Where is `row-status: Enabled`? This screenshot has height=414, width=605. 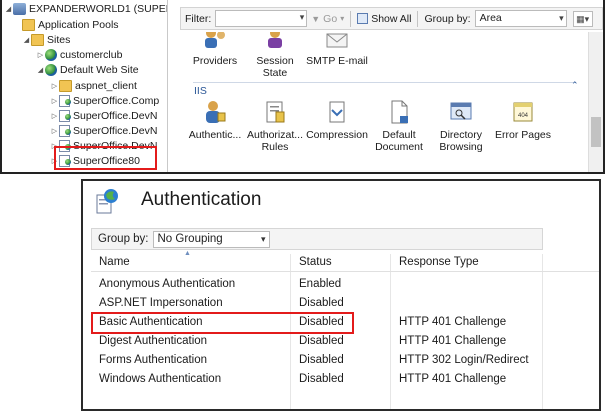 row-status: Enabled is located at coordinates (320, 284).